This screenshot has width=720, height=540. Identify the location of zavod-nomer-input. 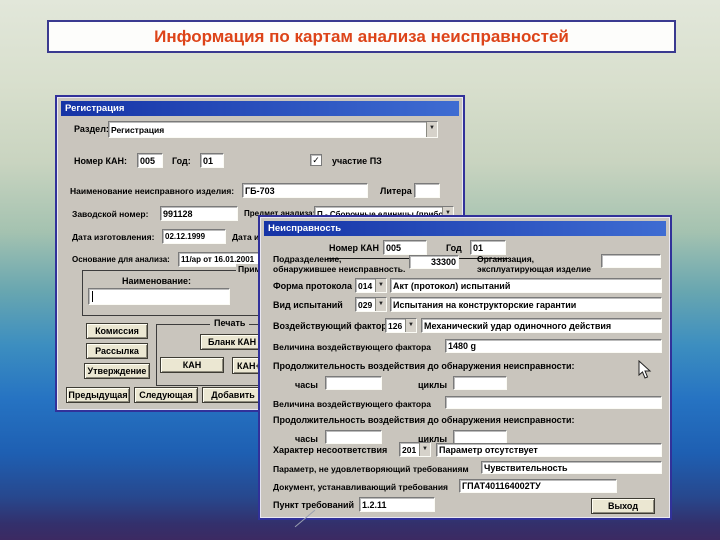
(199, 213).